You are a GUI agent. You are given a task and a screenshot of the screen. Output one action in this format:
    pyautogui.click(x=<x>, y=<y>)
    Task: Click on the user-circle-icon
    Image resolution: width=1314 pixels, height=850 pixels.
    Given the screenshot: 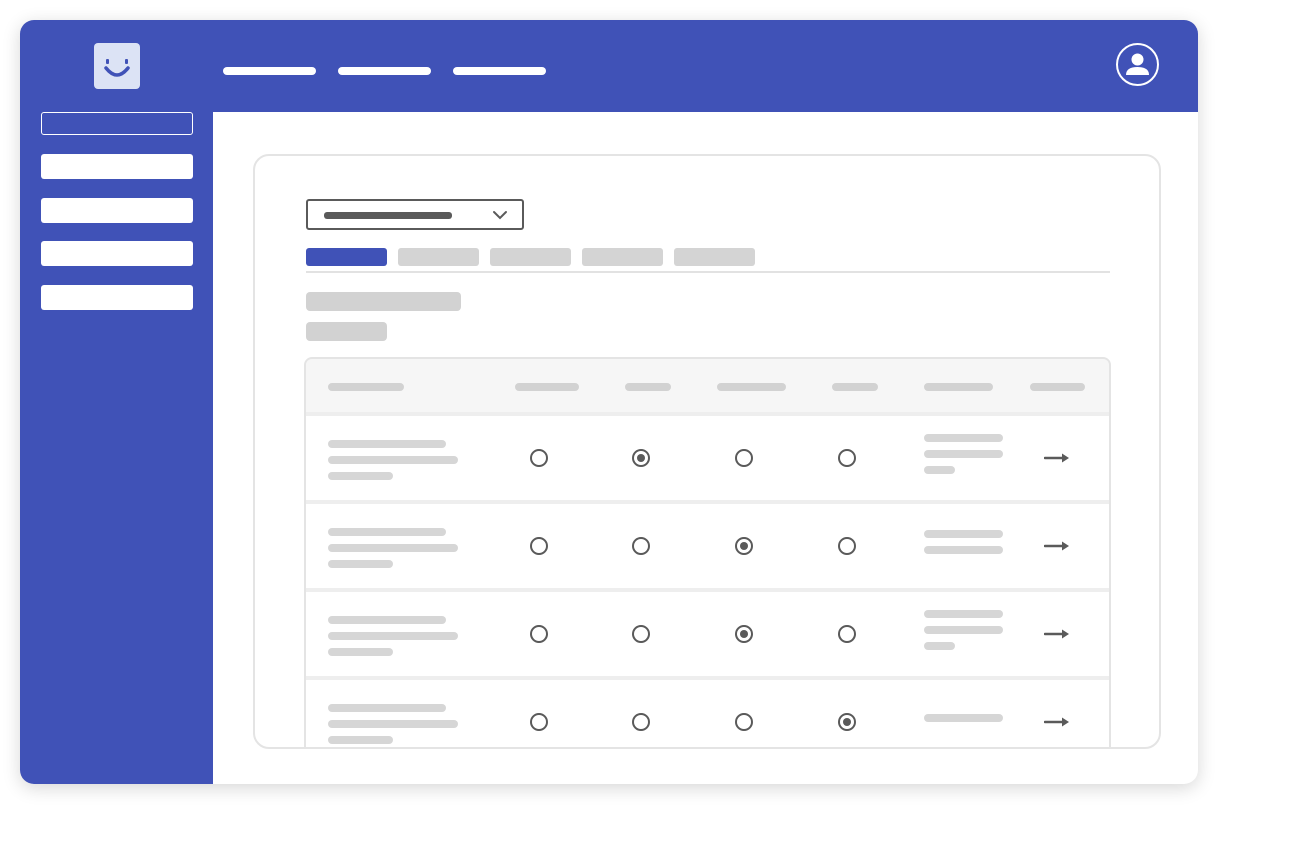 What is the action you would take?
    pyautogui.click(x=1137, y=64)
    